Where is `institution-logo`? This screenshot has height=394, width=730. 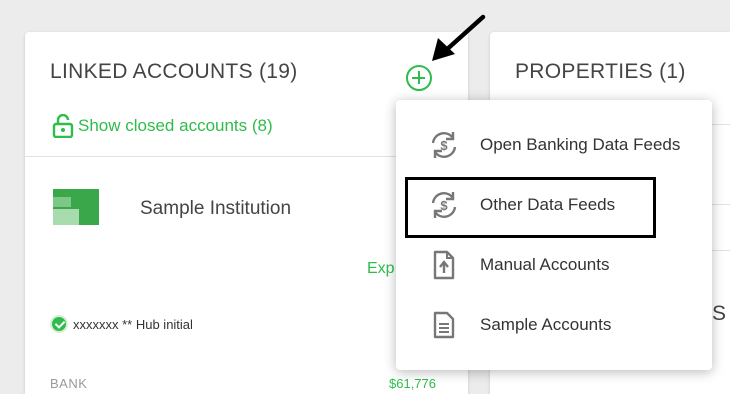
institution-logo is located at coordinates (76, 207).